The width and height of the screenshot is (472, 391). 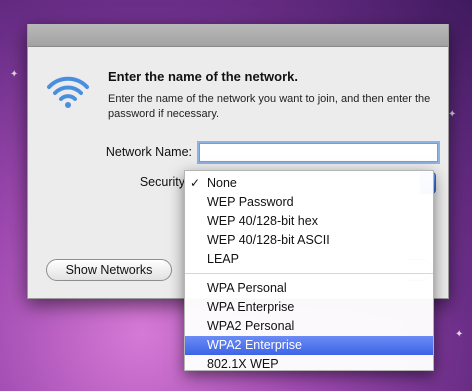 I want to click on menu-item-wep-hex: WEP 40/128-bit hex, so click(x=309, y=221).